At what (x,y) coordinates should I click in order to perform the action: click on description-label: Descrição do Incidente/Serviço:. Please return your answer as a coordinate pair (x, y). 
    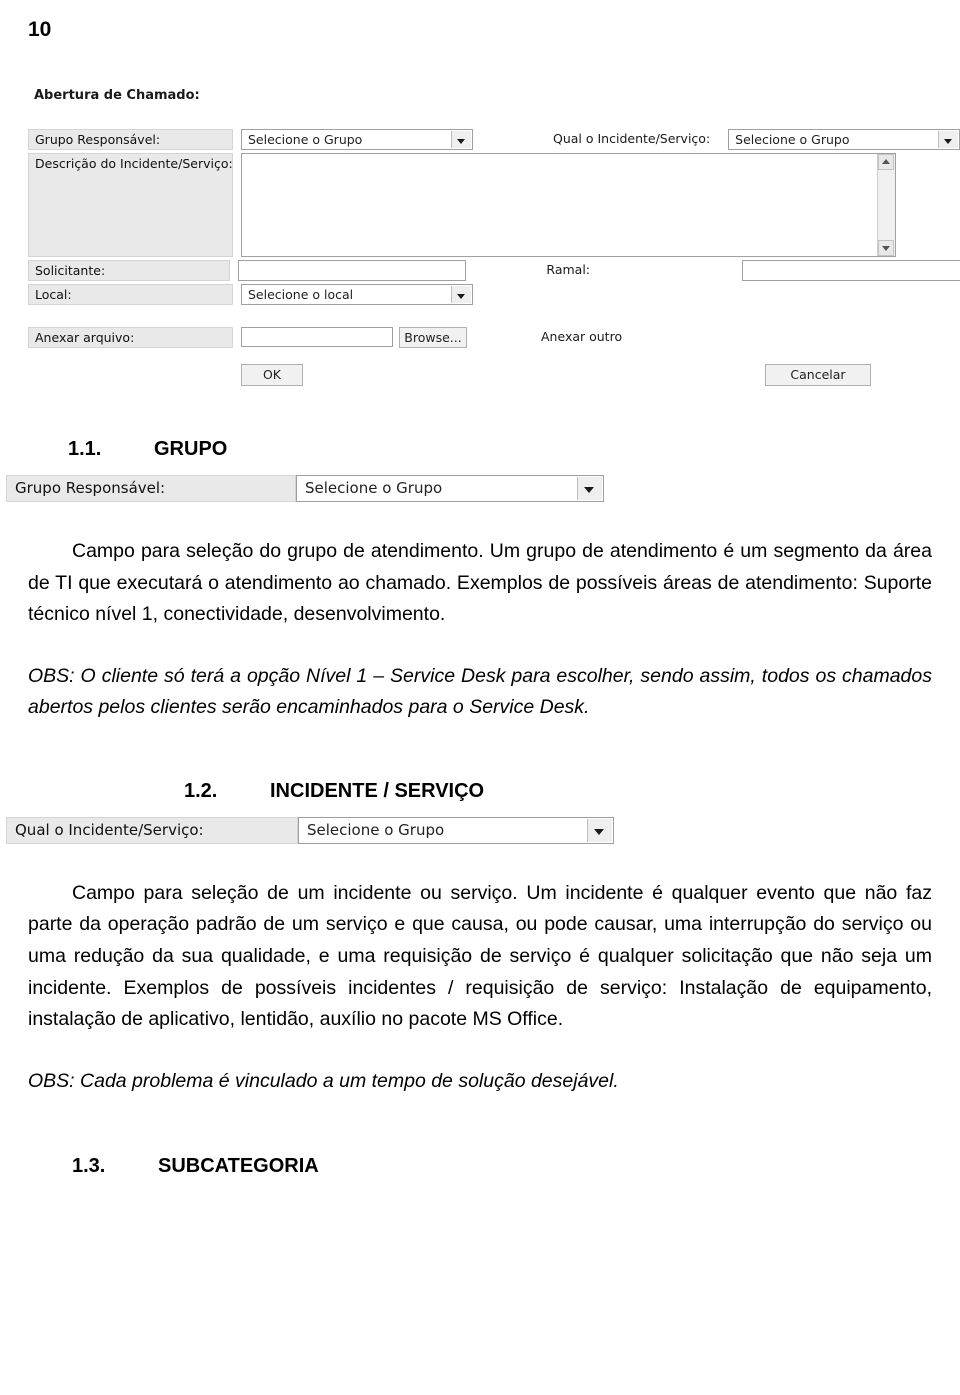
    Looking at the image, I should click on (130, 205).